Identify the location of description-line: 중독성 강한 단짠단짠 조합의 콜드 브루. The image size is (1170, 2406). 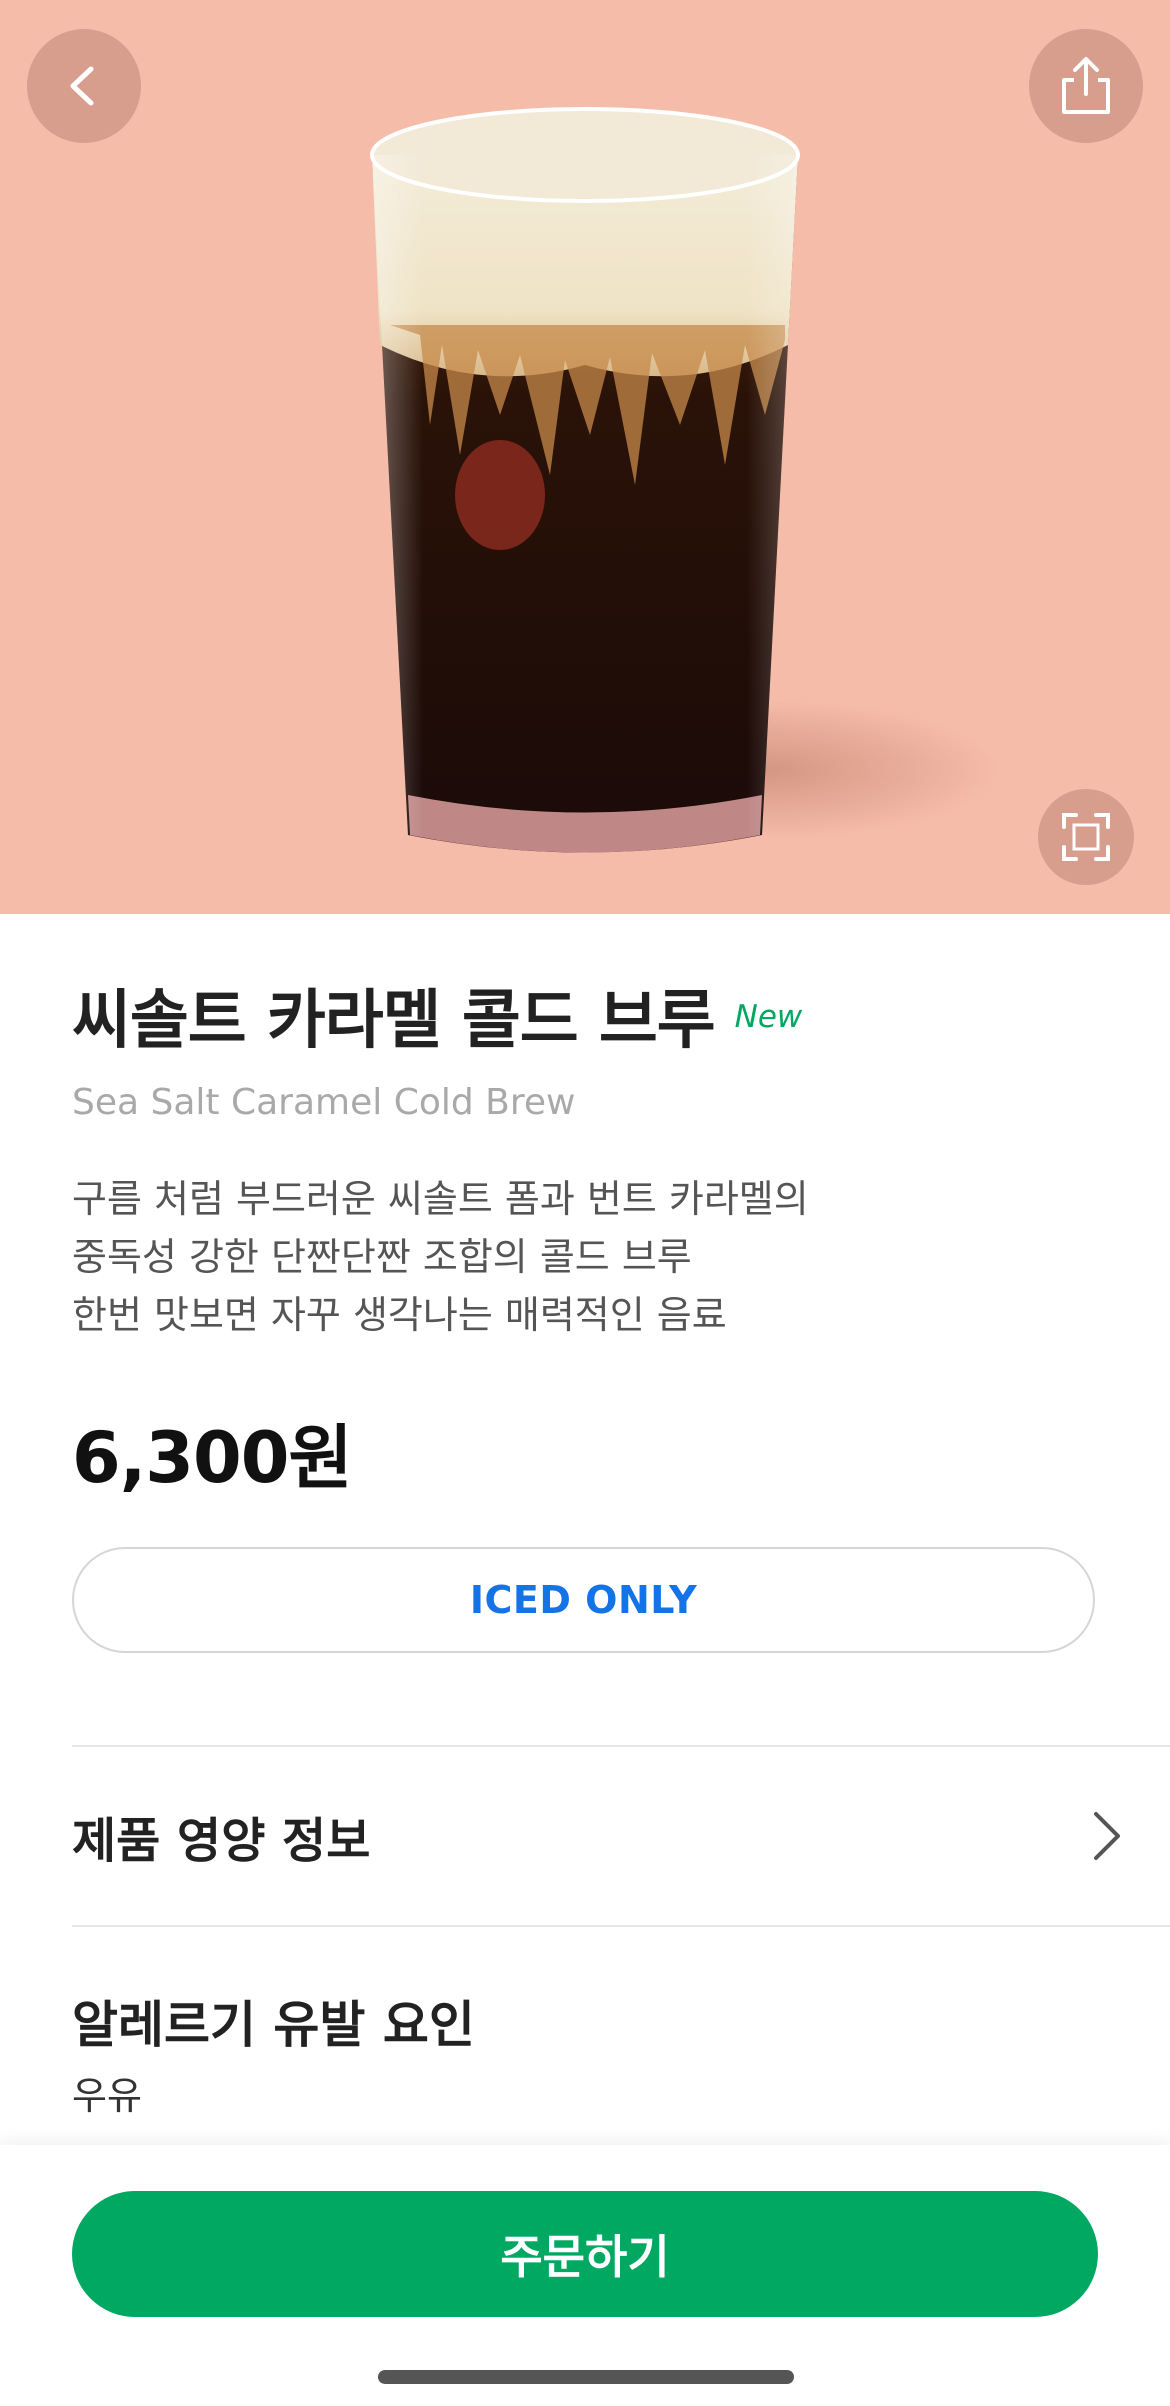
(382, 1257).